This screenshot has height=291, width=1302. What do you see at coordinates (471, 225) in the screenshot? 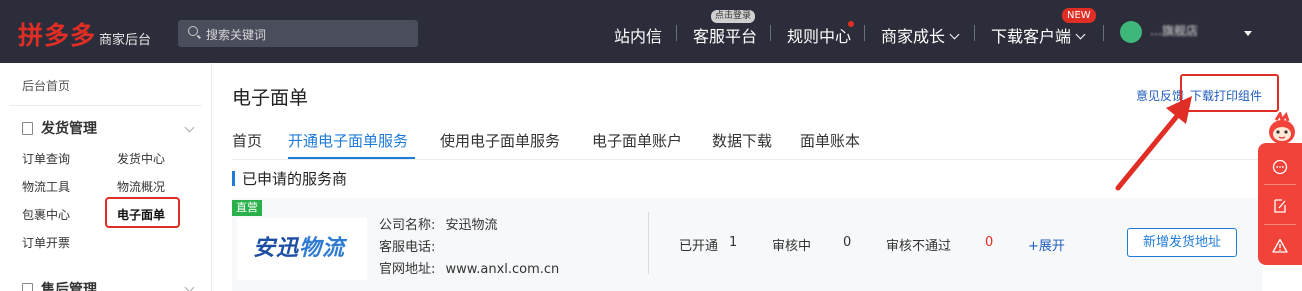
I see `company-name-value: 安迅物流` at bounding box center [471, 225].